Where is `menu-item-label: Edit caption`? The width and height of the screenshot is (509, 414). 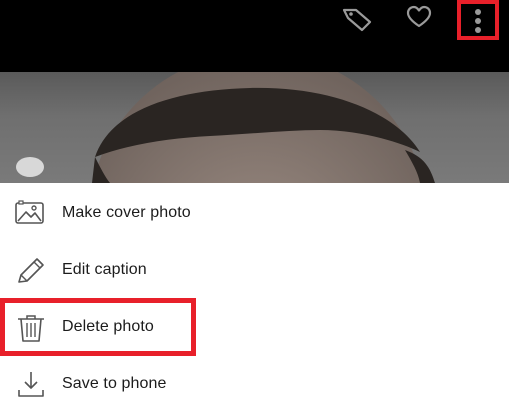 menu-item-label: Edit caption is located at coordinates (104, 269).